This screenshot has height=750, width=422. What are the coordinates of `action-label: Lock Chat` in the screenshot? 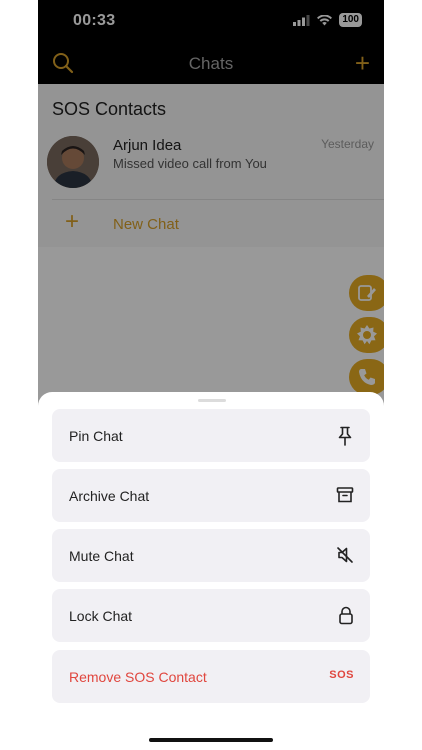 It's located at (101, 616).